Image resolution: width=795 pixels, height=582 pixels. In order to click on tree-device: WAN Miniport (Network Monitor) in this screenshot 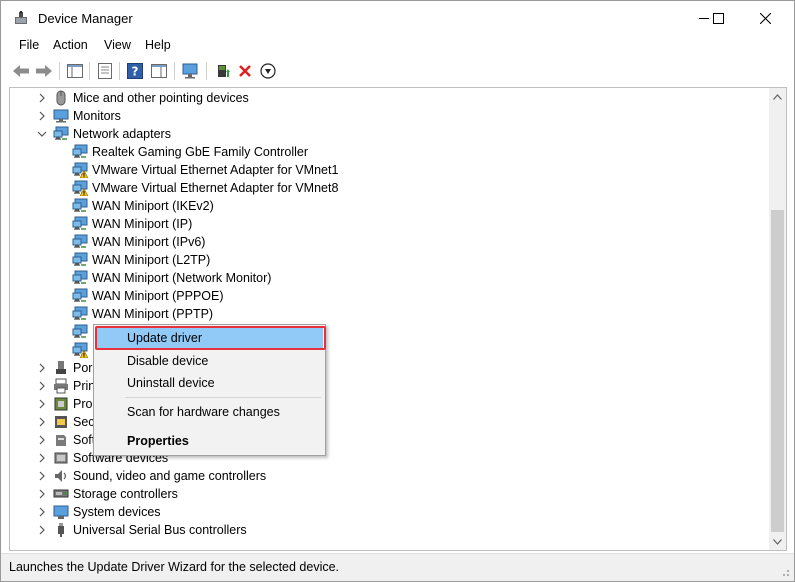, I will do `click(390, 278)`.